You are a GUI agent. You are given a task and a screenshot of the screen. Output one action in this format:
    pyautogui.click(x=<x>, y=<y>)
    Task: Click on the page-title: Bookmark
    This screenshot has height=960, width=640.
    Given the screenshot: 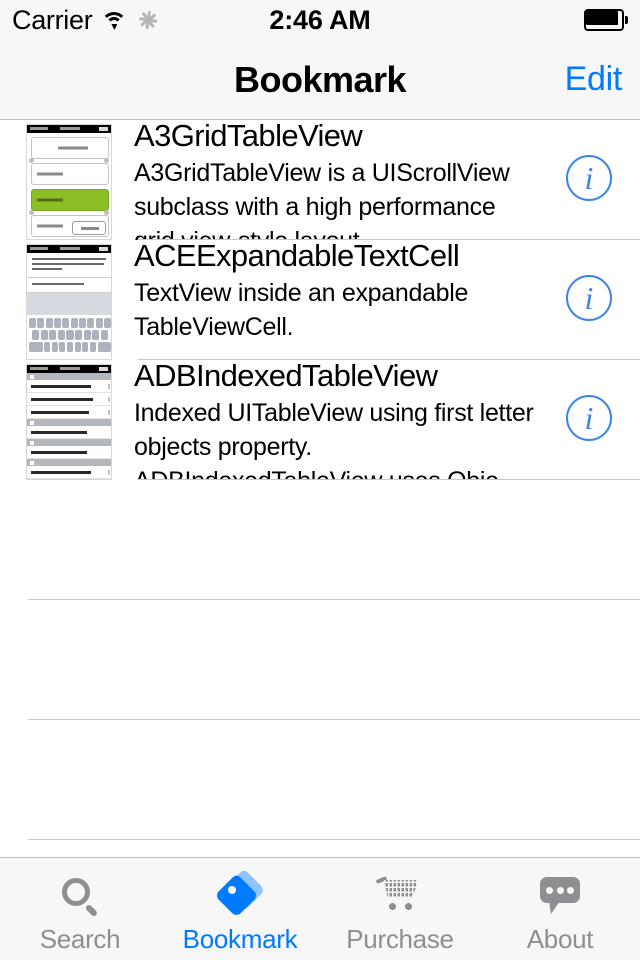 What is the action you would take?
    pyautogui.click(x=320, y=79)
    